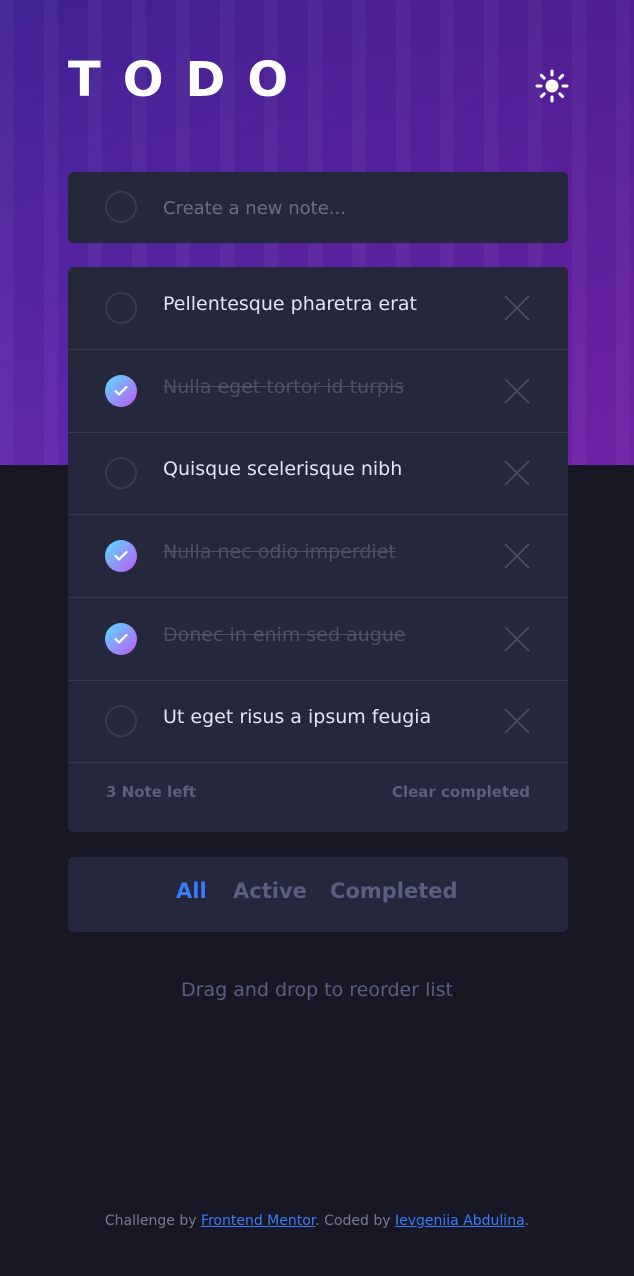 This screenshot has width=634, height=1276. Describe the element at coordinates (191, 891) in the screenshot. I see `filter-all-tab: All` at that location.